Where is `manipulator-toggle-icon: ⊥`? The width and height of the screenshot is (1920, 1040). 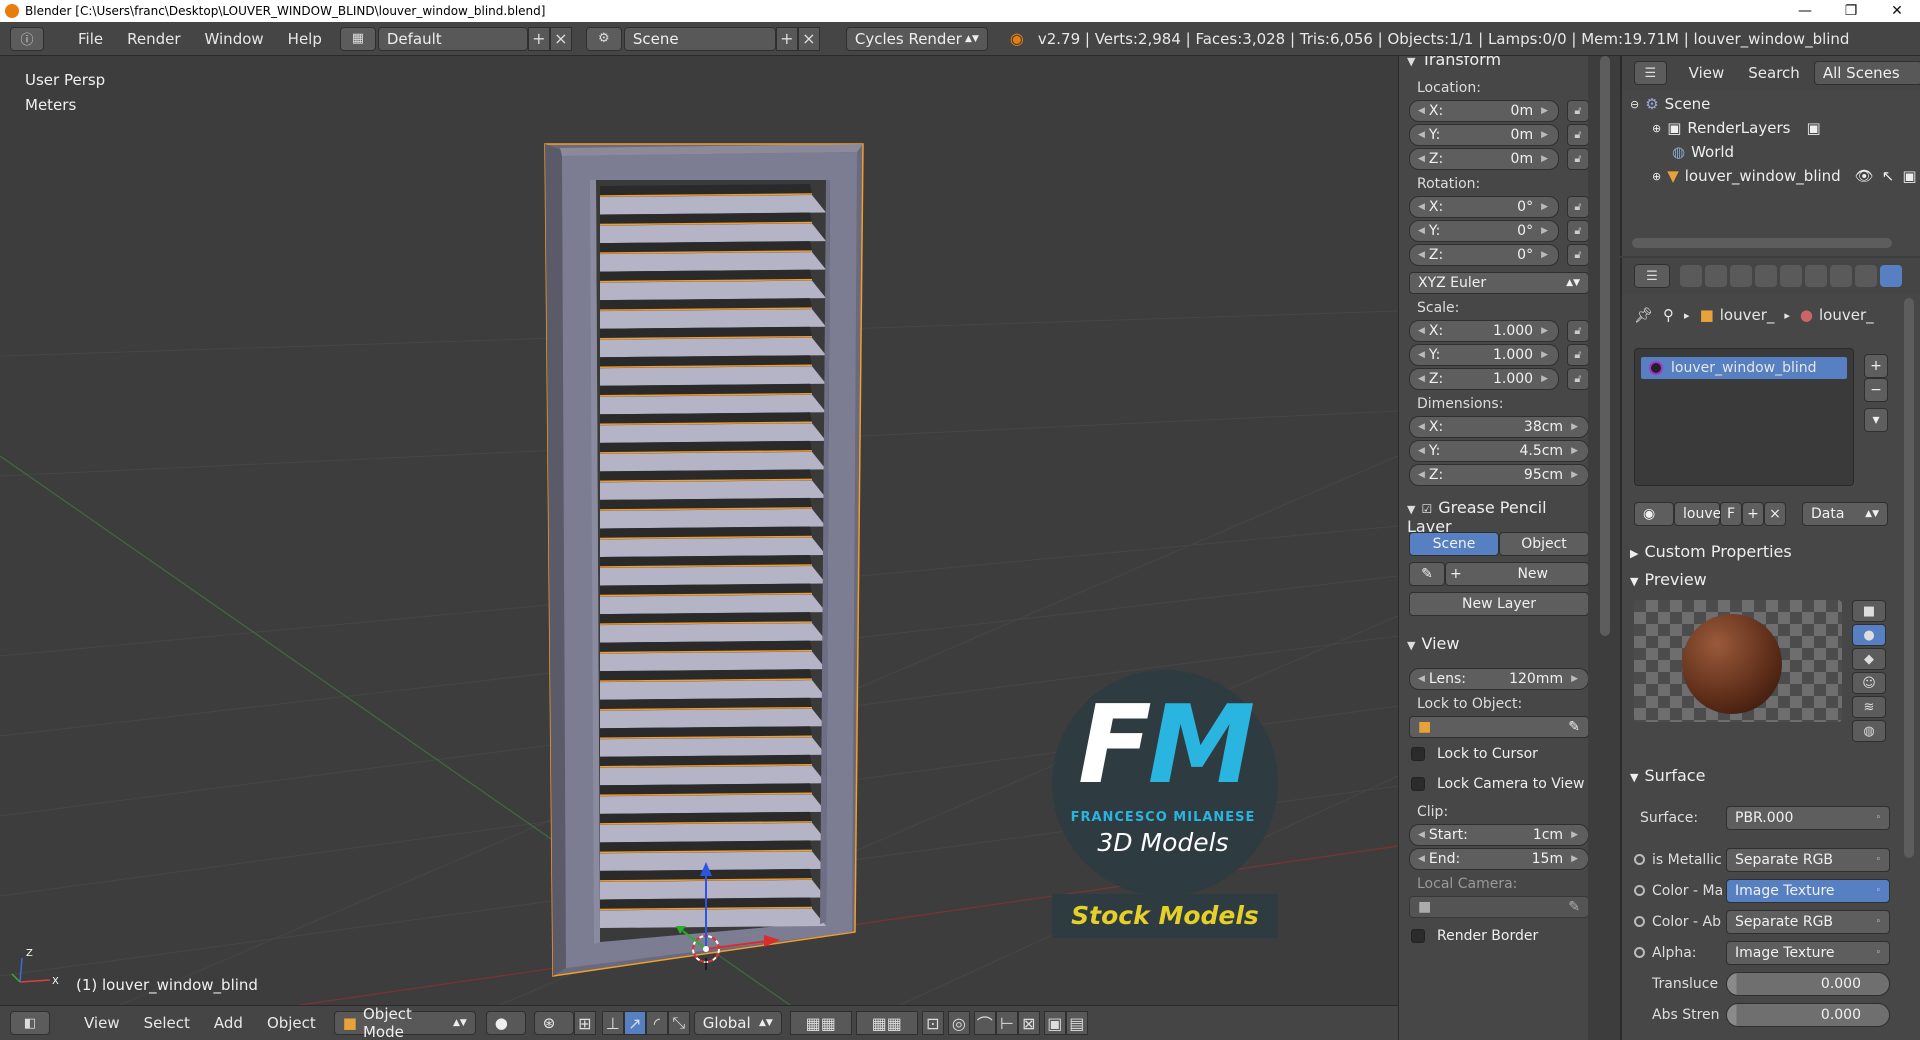
manipulator-toggle-icon: ⊥ is located at coordinates (612, 1023).